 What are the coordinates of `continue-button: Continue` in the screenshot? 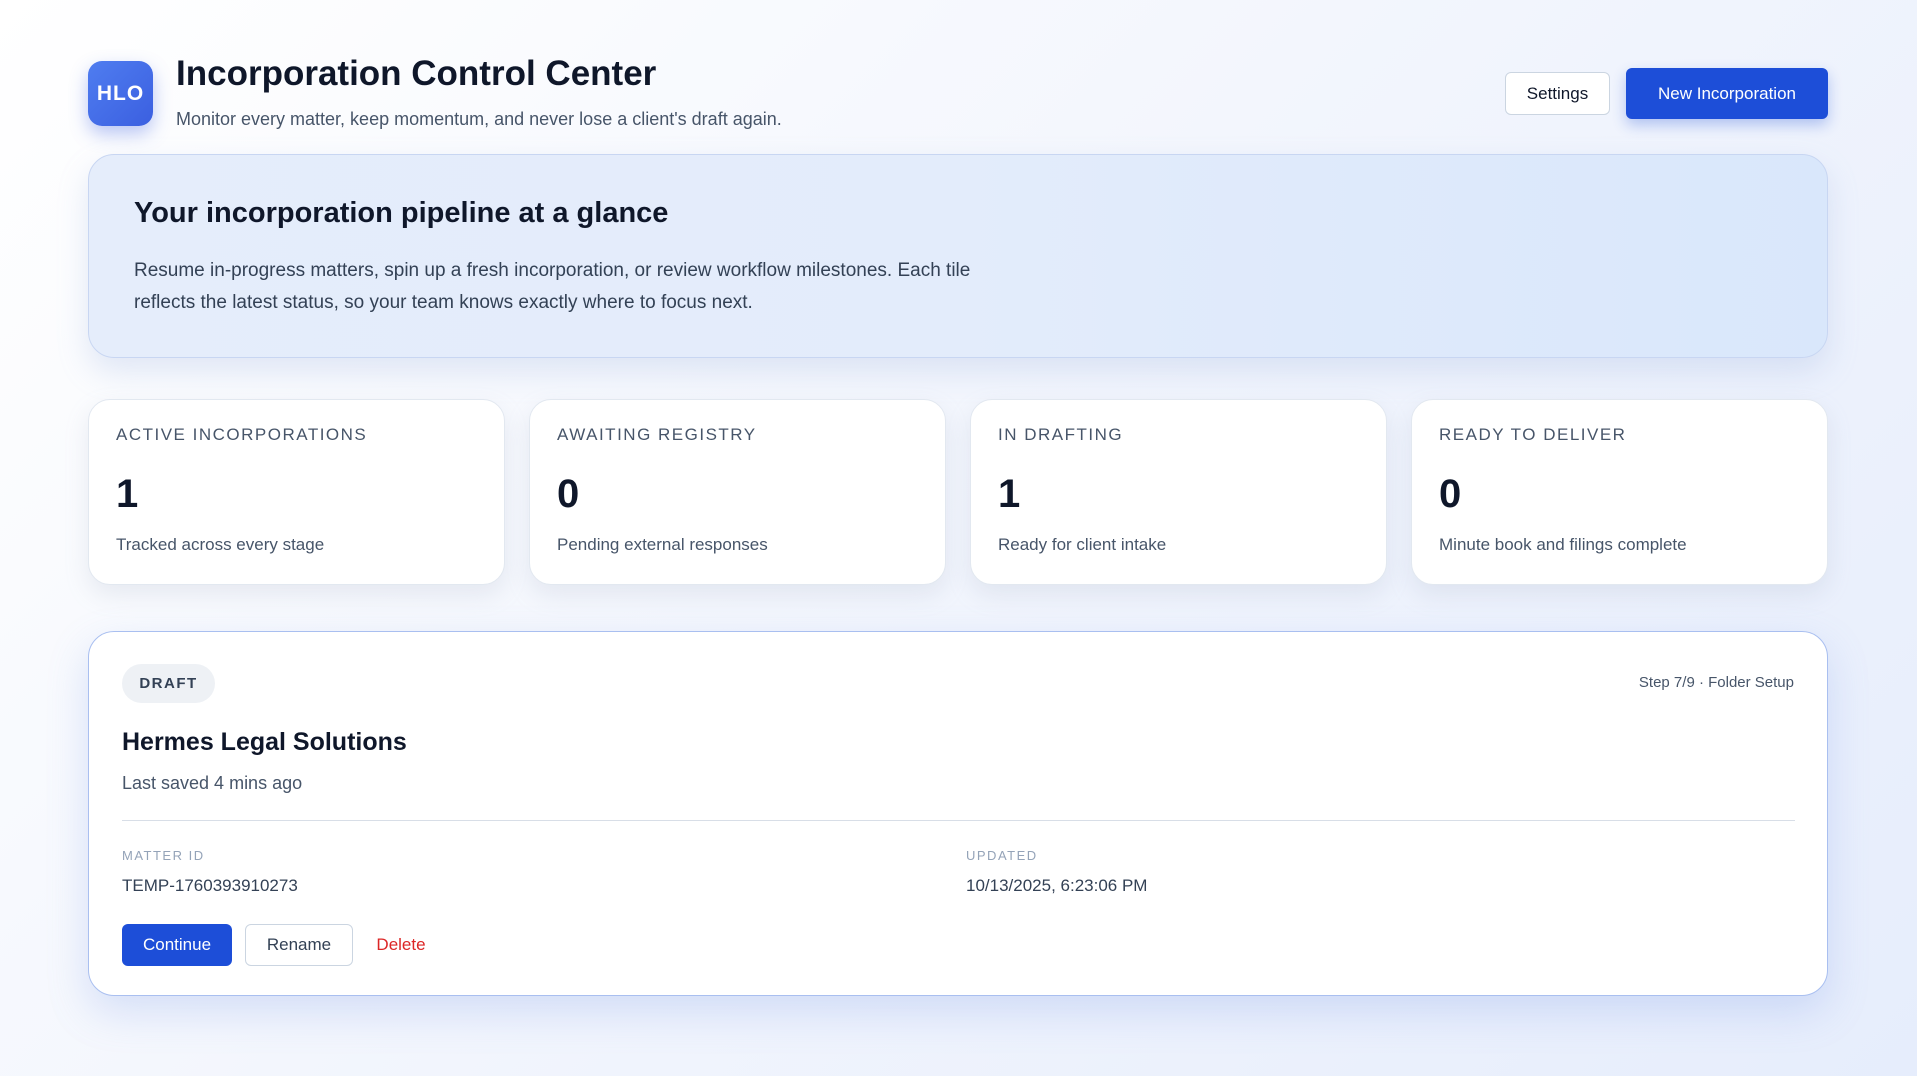 It's located at (177, 945).